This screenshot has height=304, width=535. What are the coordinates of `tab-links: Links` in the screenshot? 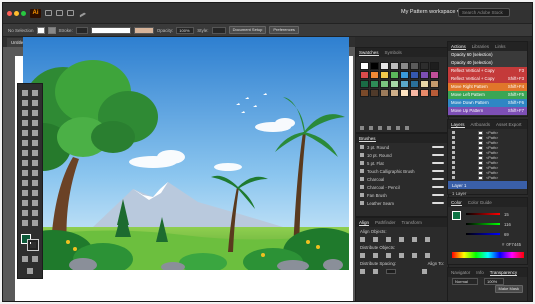 It's located at (500, 46).